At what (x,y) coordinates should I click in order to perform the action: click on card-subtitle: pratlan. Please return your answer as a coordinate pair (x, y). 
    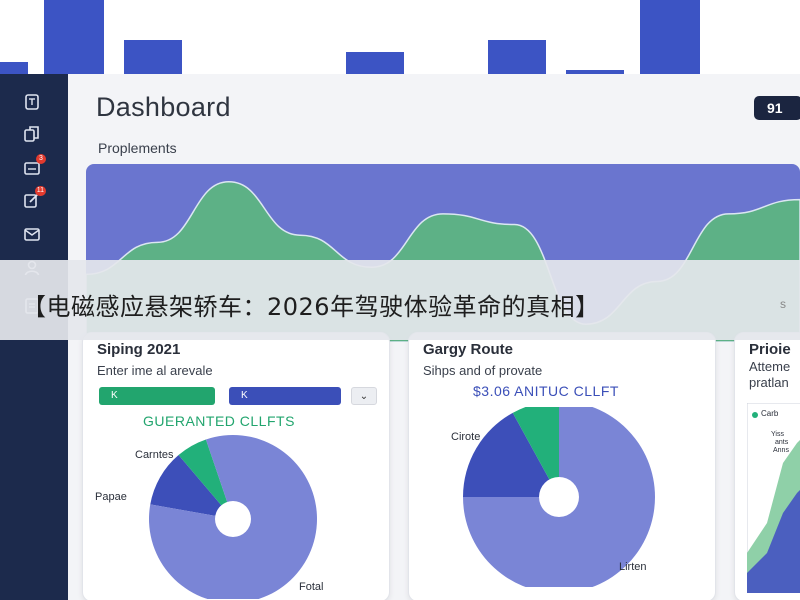
    Looking at the image, I should click on (769, 382).